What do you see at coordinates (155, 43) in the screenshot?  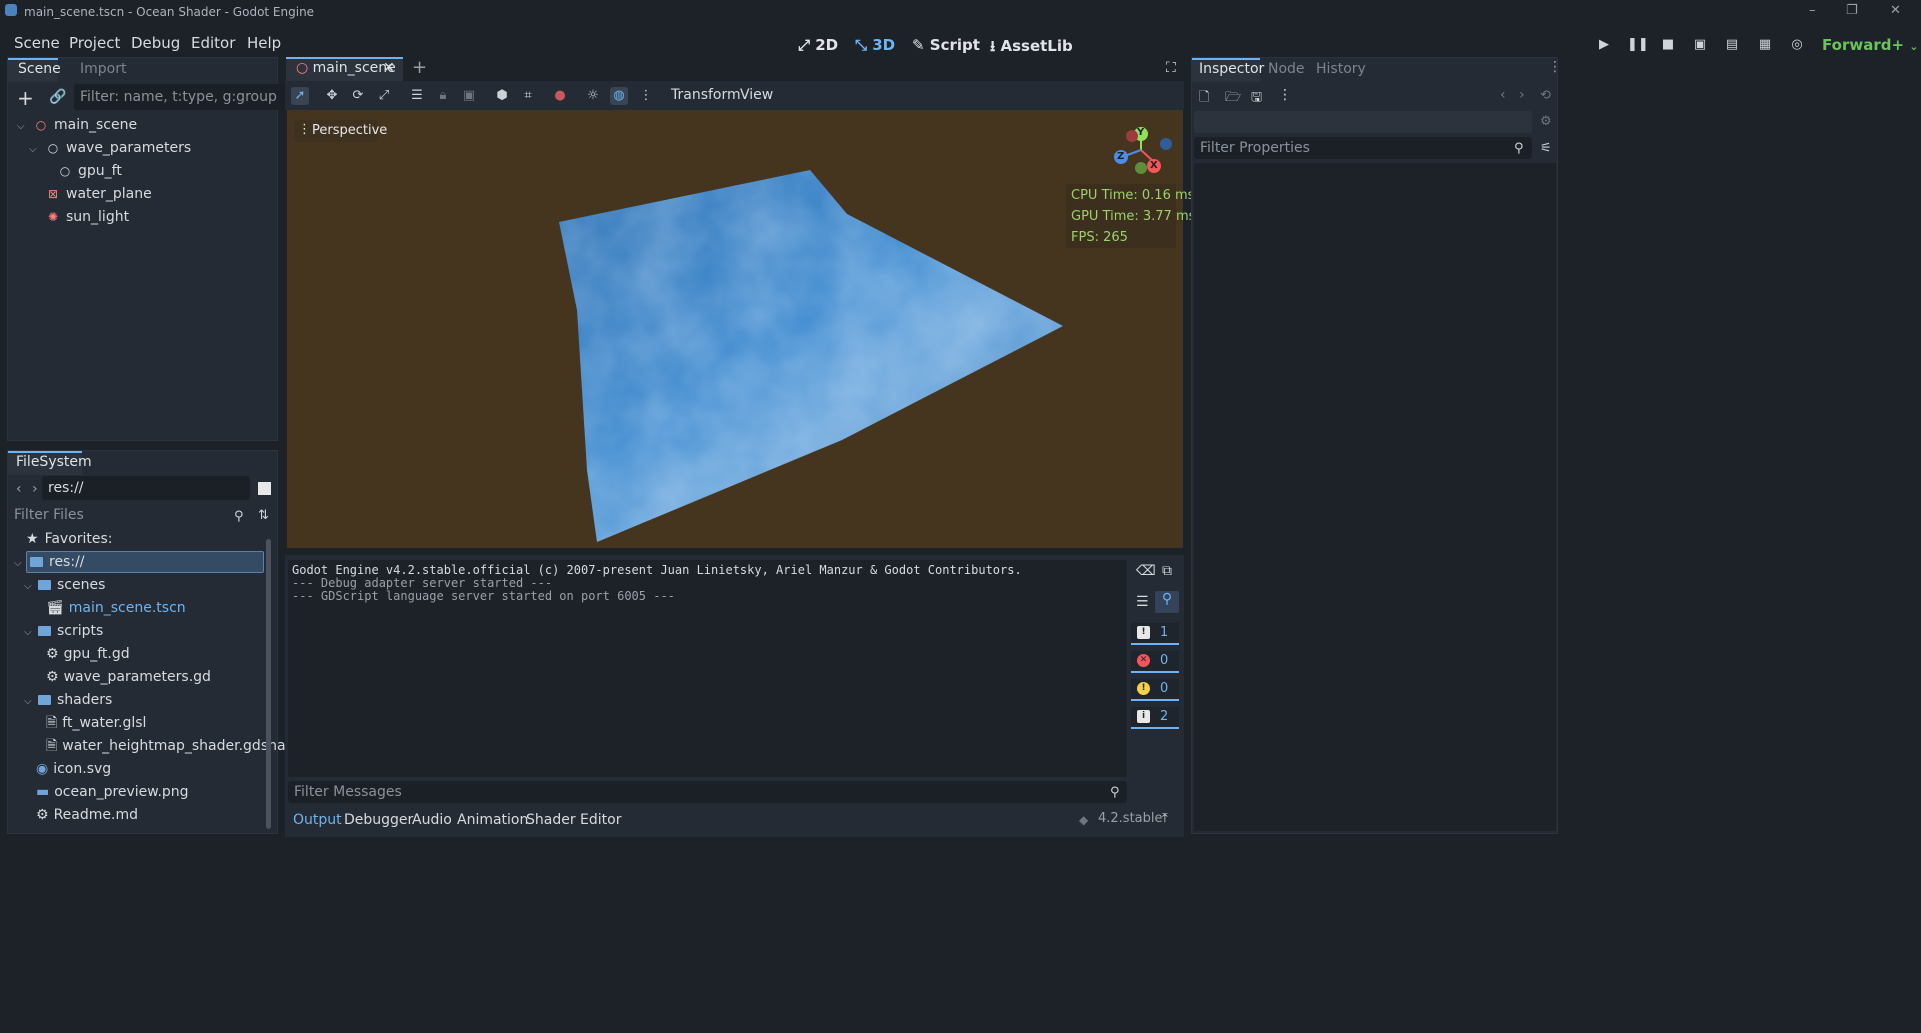 I see `menu-debug: Debug` at bounding box center [155, 43].